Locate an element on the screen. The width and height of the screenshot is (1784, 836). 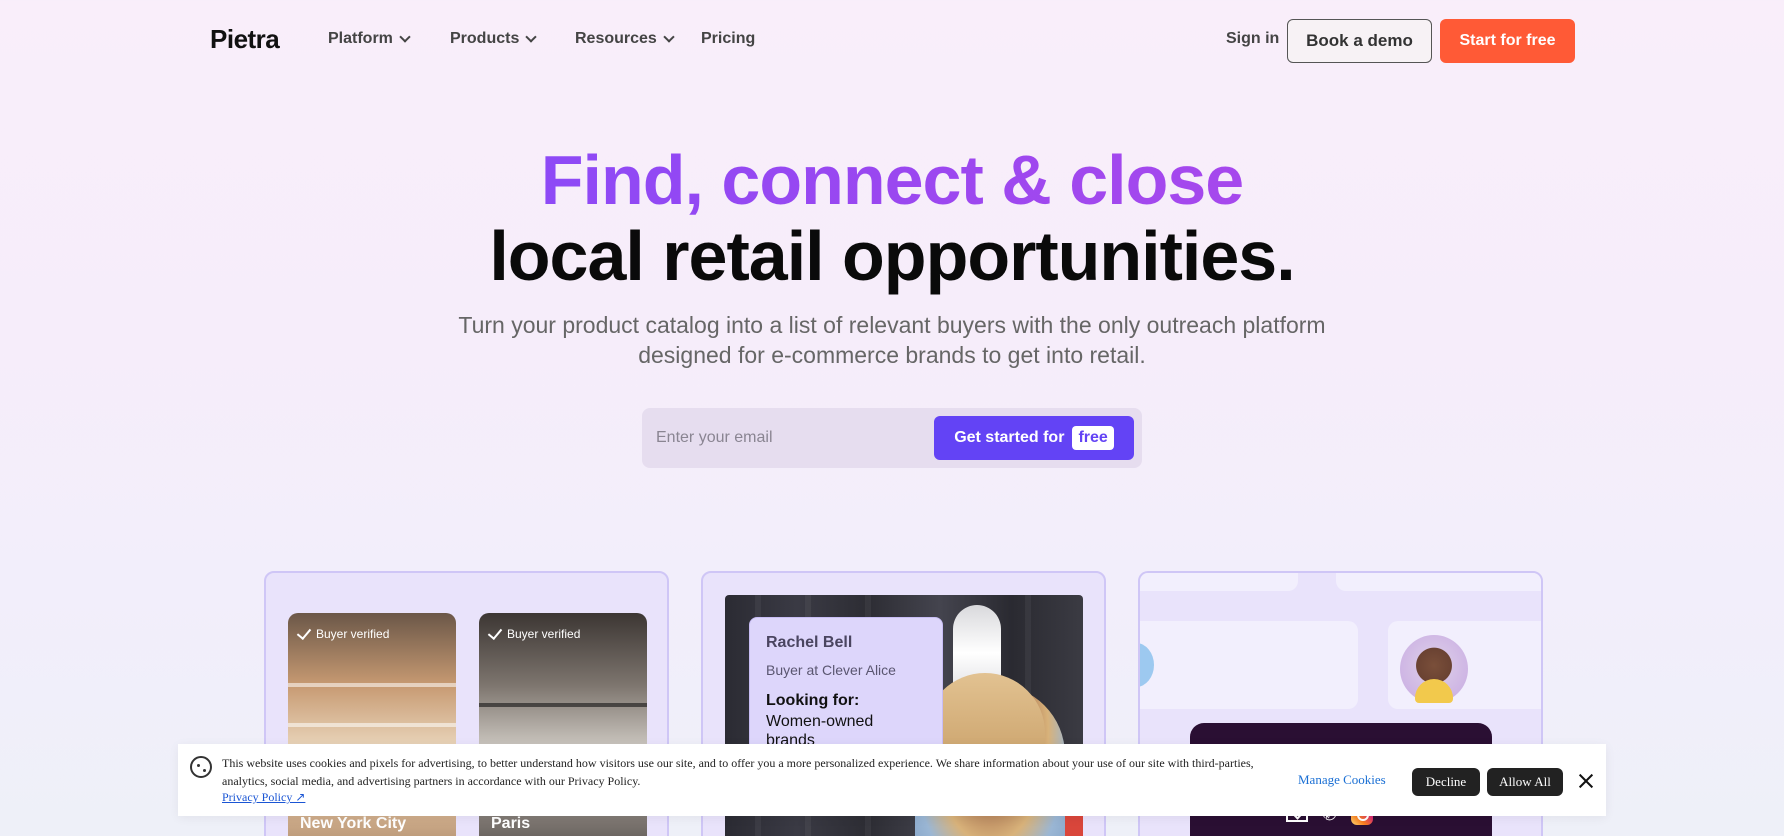
free-badge: free is located at coordinates (1093, 438).